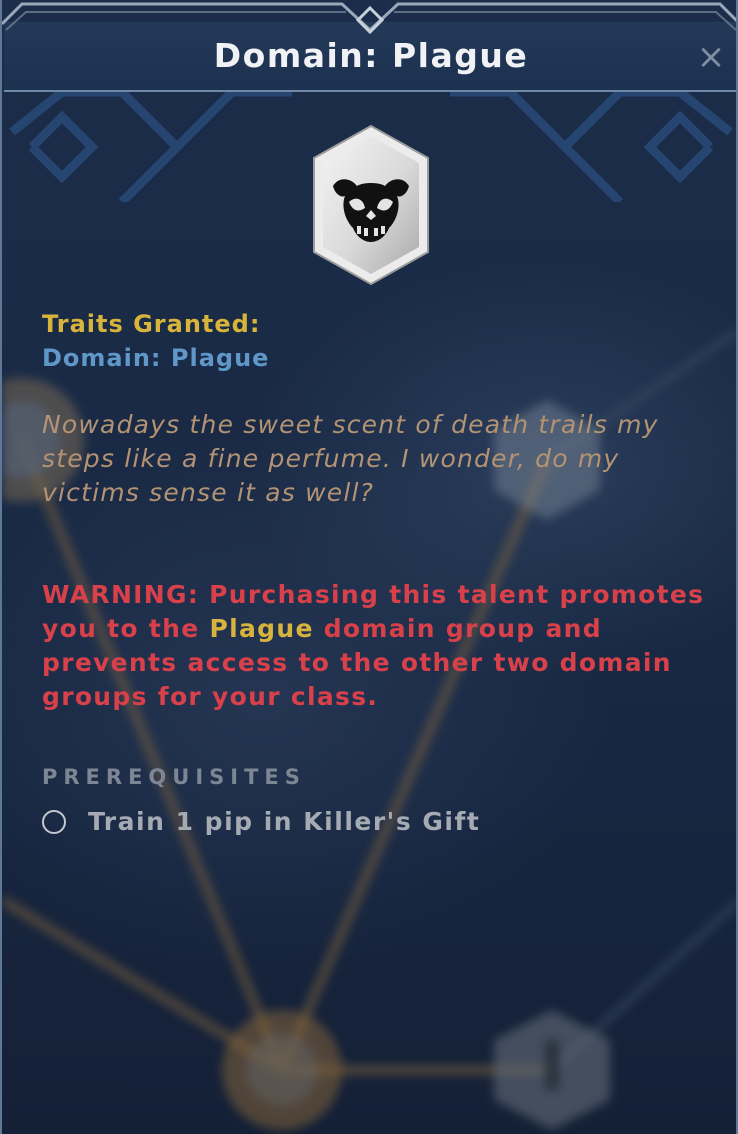 This screenshot has height=1134, width=738. I want to click on dialog-title: Domain: Plague, so click(371, 55).